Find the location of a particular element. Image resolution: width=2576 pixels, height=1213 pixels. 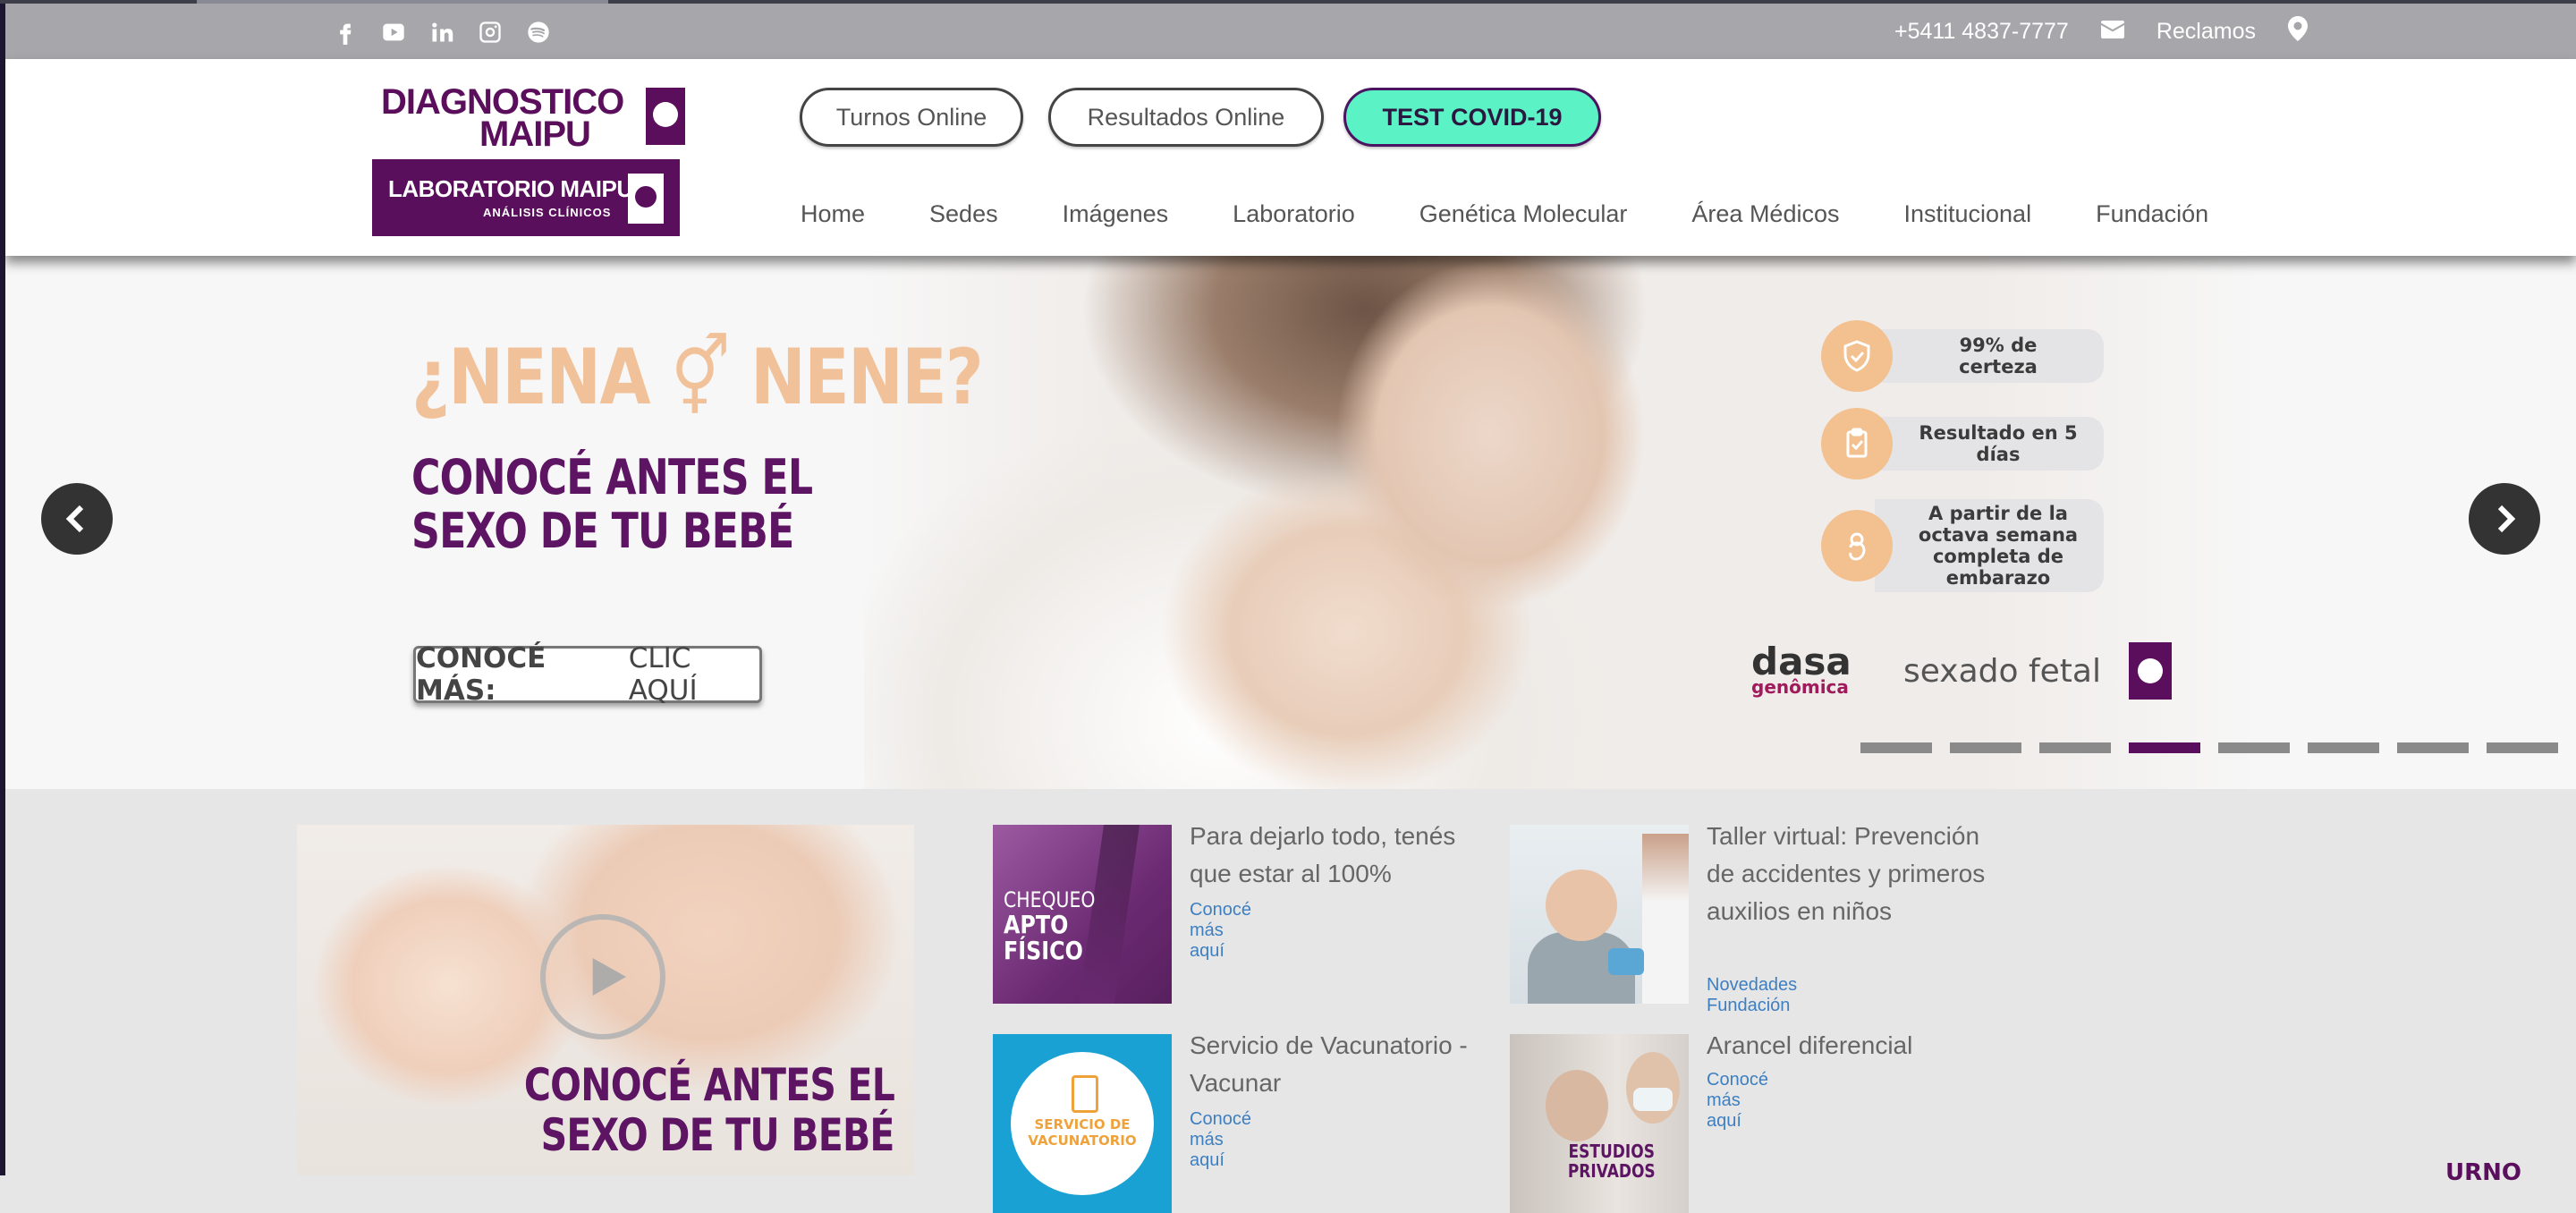

feature-certeza: 99% de certeza is located at coordinates (1962, 356).